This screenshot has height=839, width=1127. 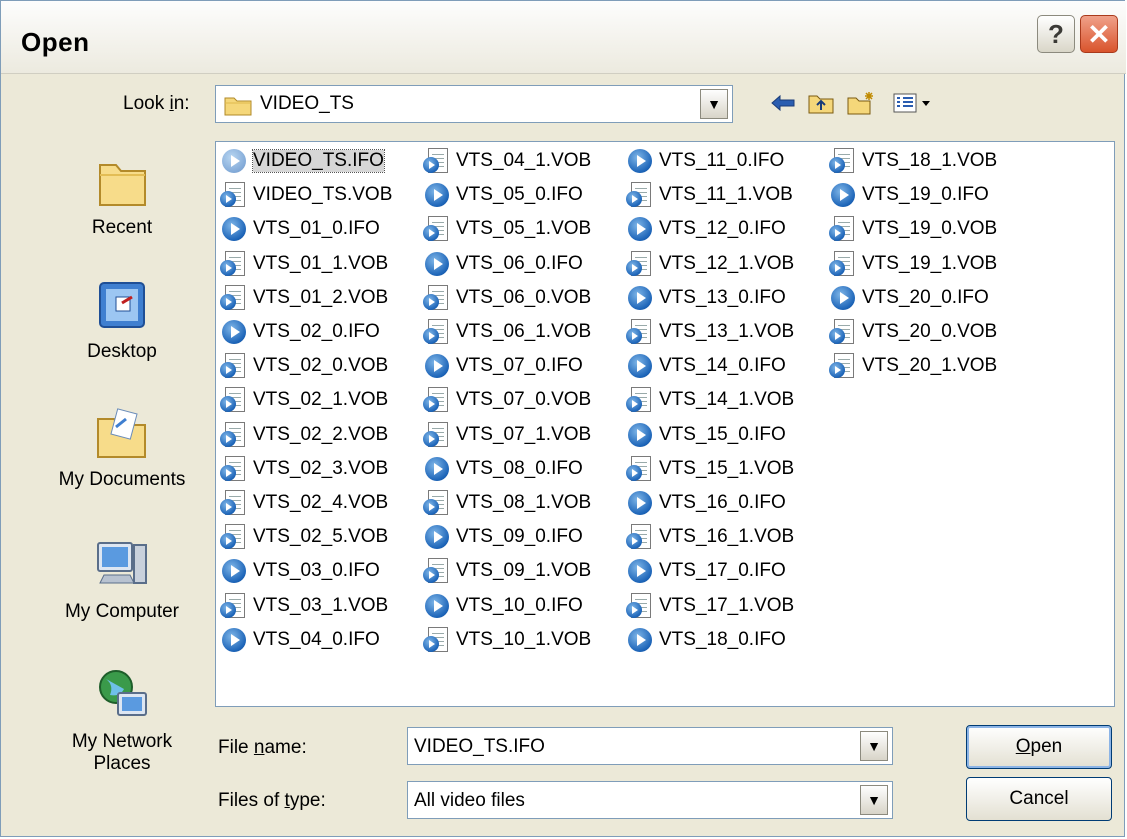 I want to click on file-item: VTS_18_0.IFO, so click(x=705, y=640).